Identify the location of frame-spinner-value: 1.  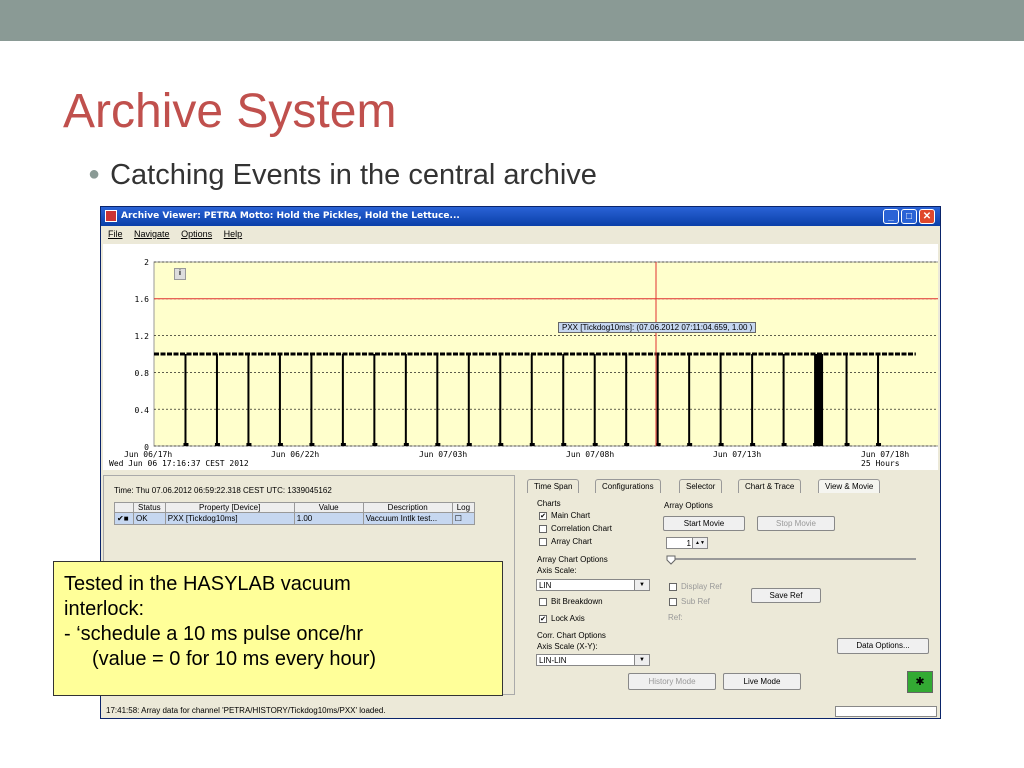
(688, 543).